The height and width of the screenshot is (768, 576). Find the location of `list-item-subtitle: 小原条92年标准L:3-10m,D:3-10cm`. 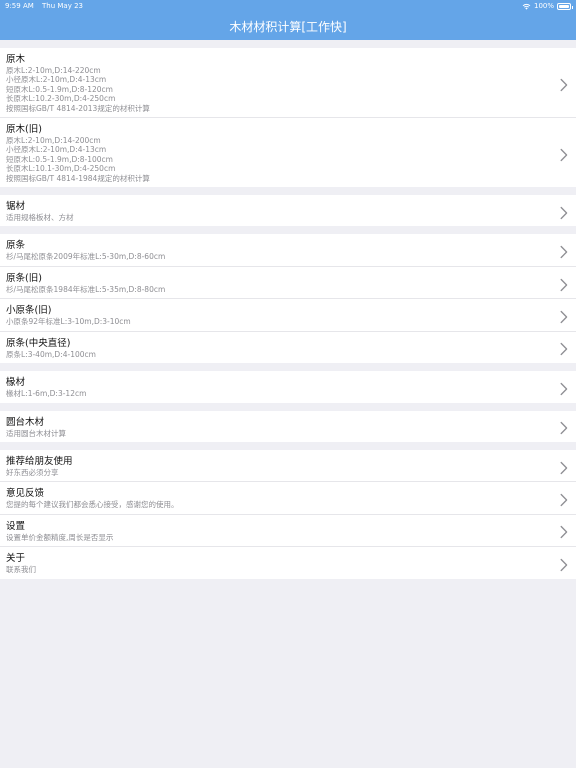

list-item-subtitle: 小原条92年标准L:3-10m,D:3-10cm is located at coordinates (68, 322).